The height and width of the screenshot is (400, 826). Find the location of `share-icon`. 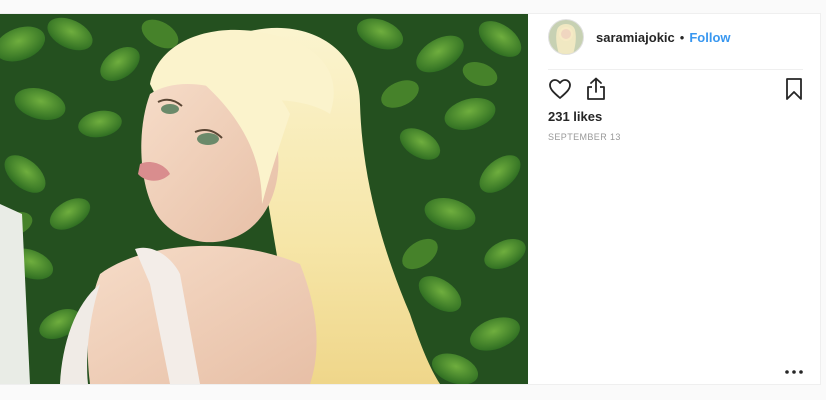

share-icon is located at coordinates (597, 90).